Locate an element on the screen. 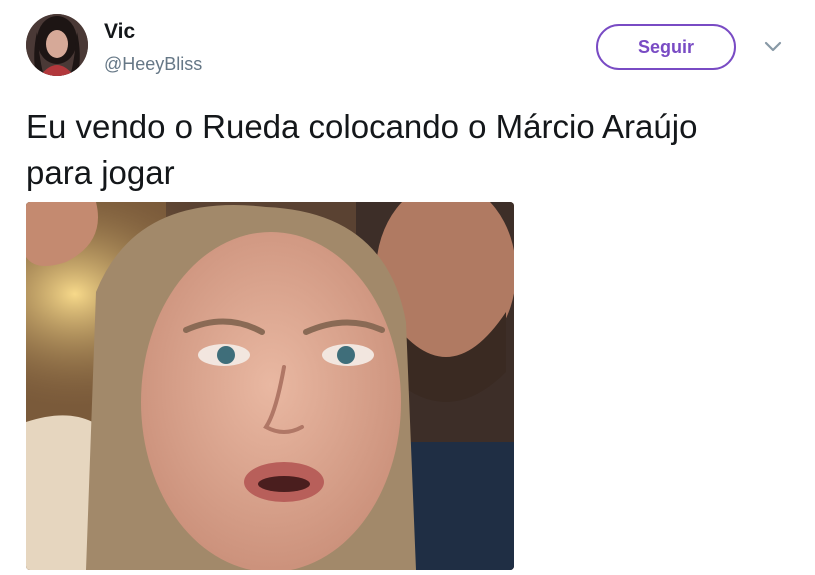 This screenshot has width=815, height=575. chevron-down-icon is located at coordinates (773, 47).